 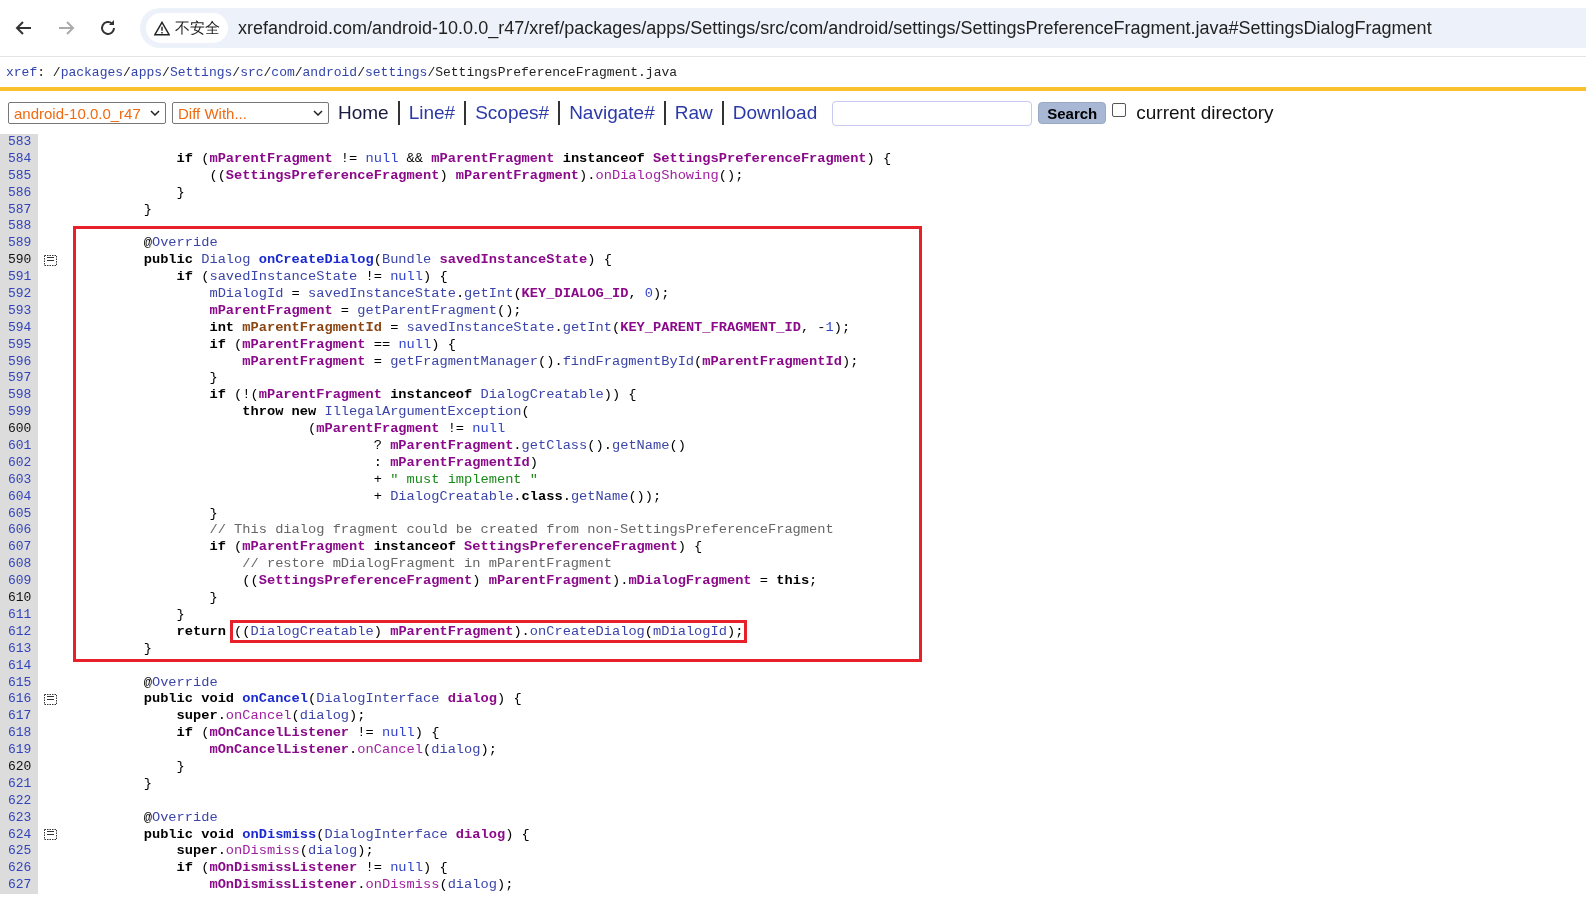 What do you see at coordinates (330, 72) in the screenshot?
I see `breadcrumb-link: android` at bounding box center [330, 72].